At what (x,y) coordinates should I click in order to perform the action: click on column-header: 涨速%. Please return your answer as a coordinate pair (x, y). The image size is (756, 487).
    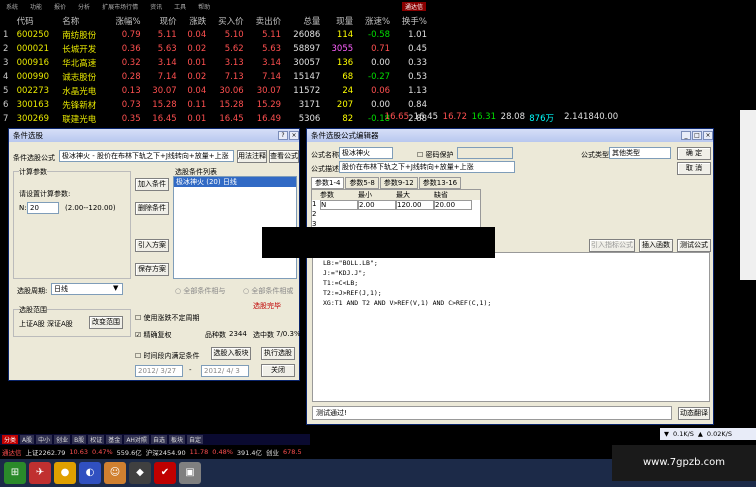
    Looking at the image, I should click on (374, 21).